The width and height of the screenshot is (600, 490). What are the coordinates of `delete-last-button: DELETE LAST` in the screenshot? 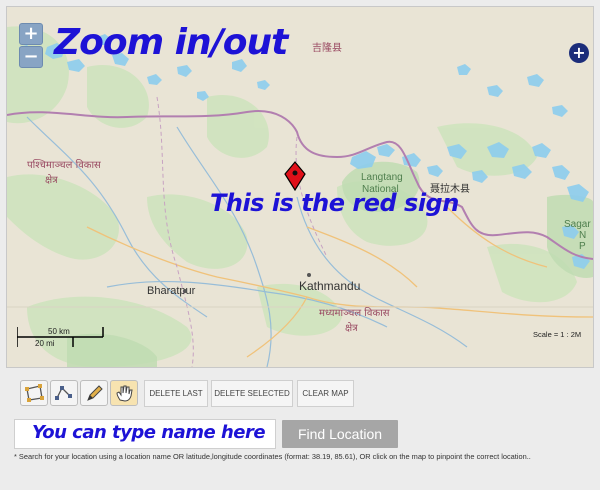 It's located at (176, 393).